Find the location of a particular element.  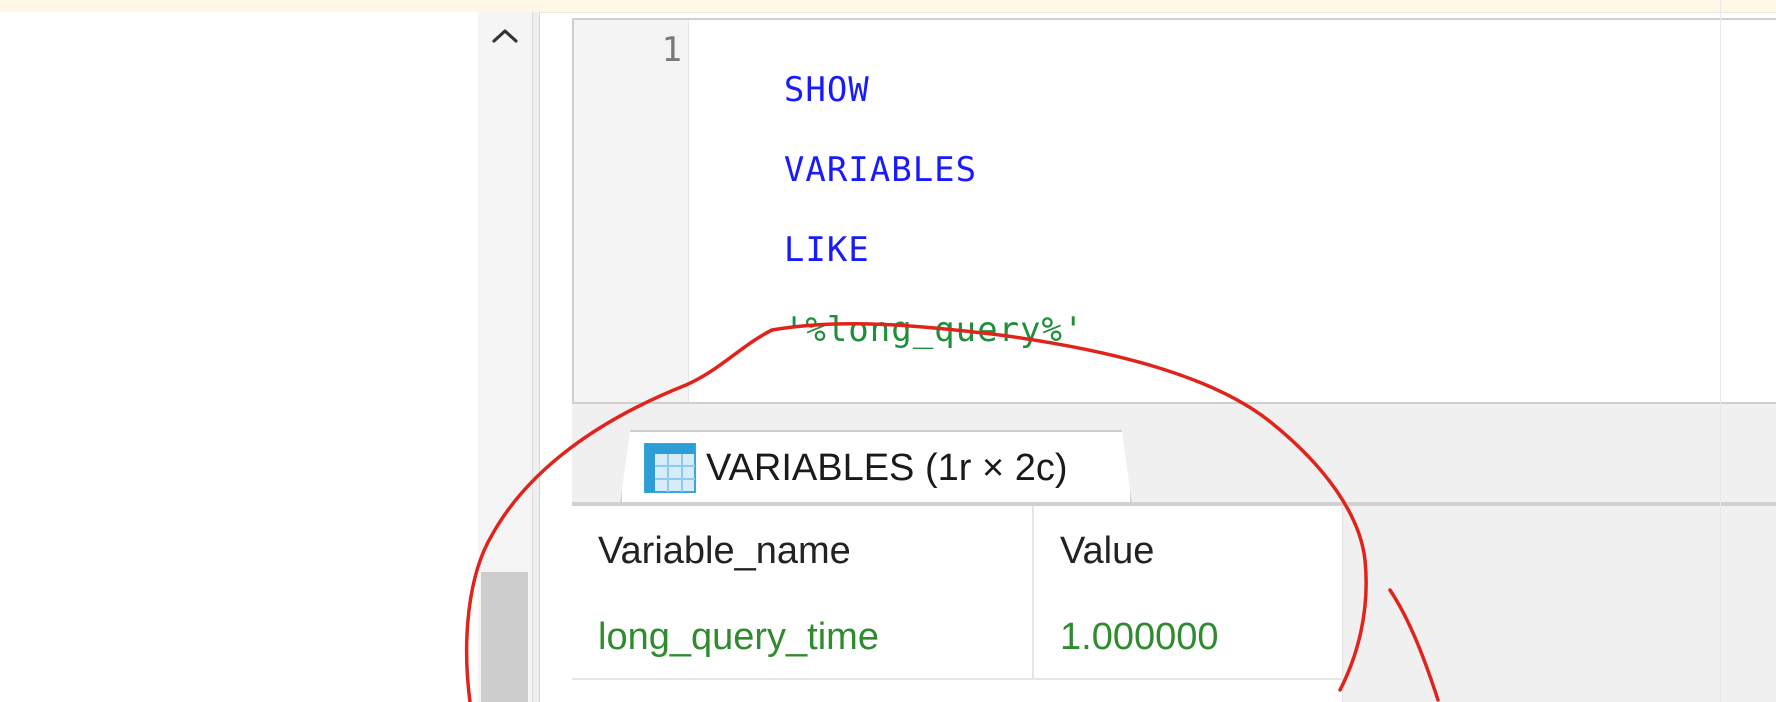

chevron-up-icon is located at coordinates (505, 36).